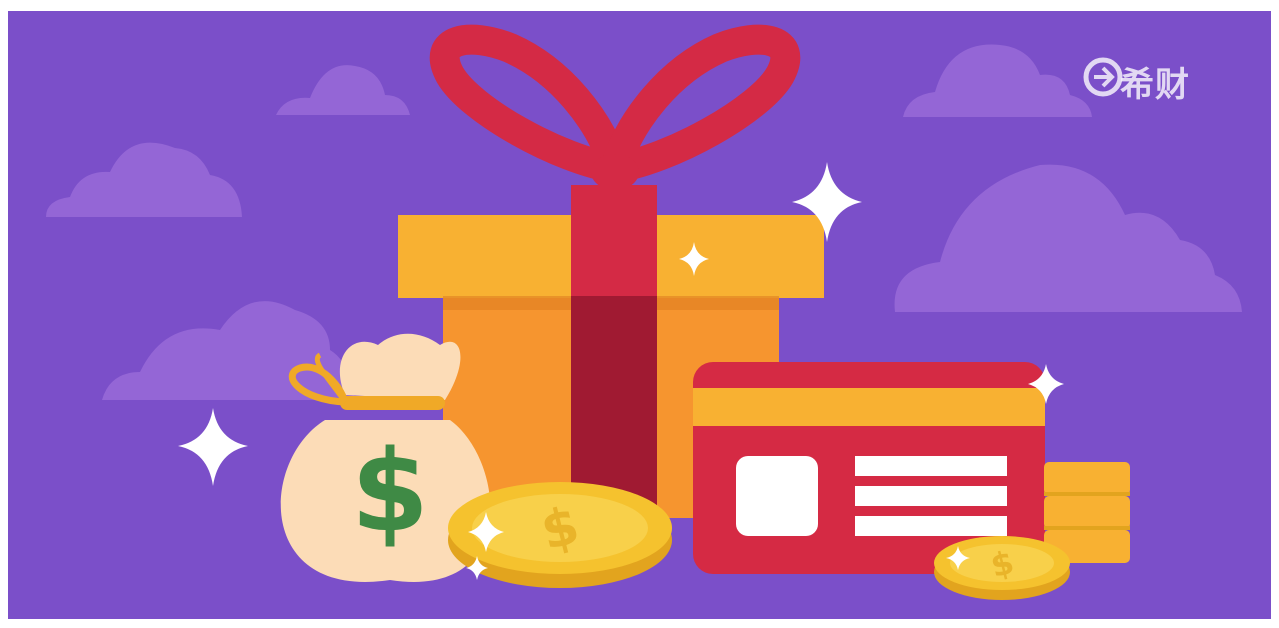  What do you see at coordinates (1155, 85) in the screenshot?
I see `watermark-text: 希财` at bounding box center [1155, 85].